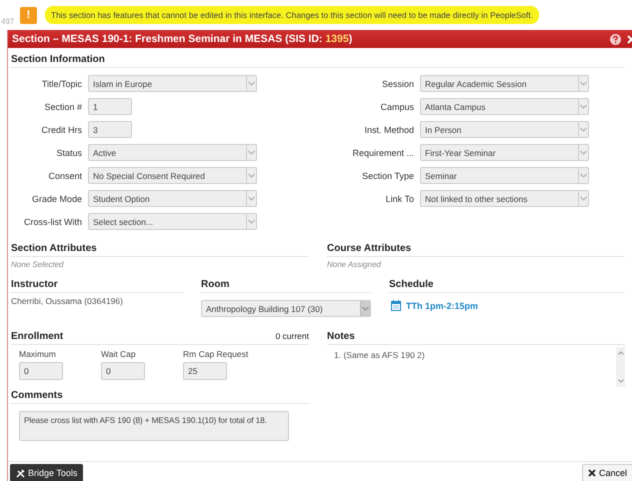 The width and height of the screenshot is (632, 481). What do you see at coordinates (507, 286) in the screenshot?
I see `section-heading: Schedule` at bounding box center [507, 286].